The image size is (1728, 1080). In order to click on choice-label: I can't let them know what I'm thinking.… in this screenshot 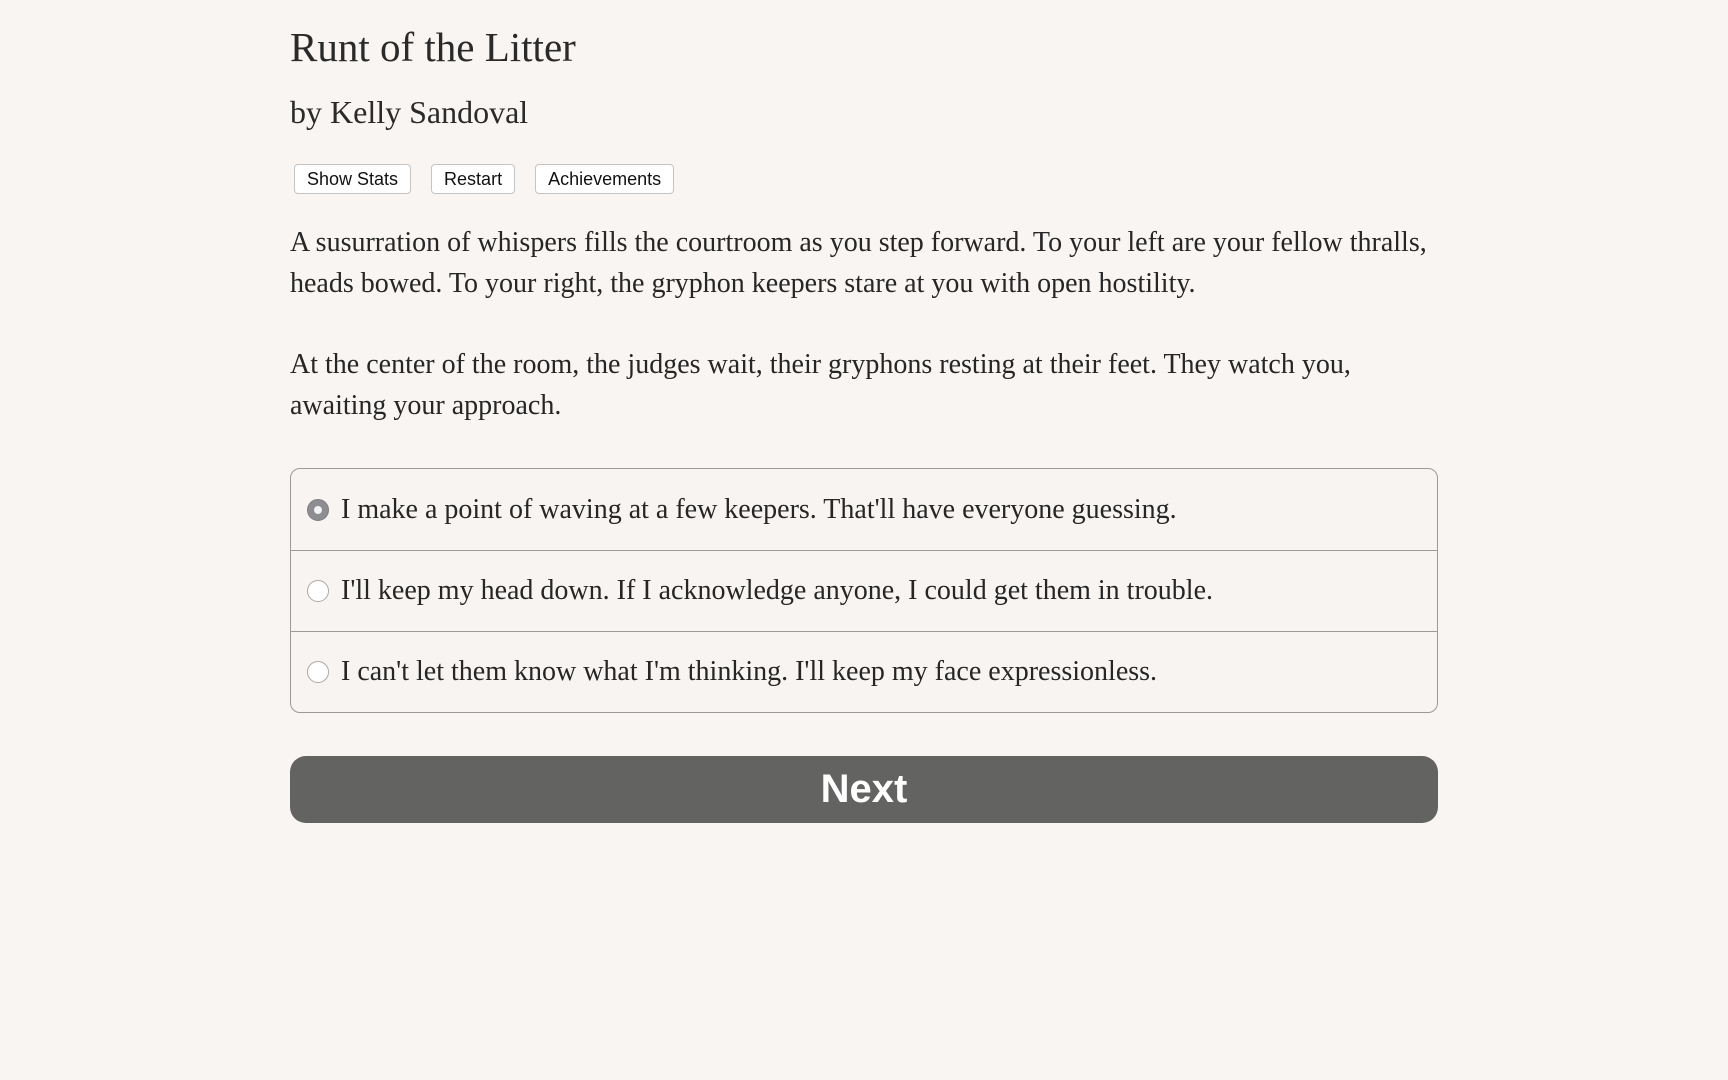, I will do `click(749, 671)`.